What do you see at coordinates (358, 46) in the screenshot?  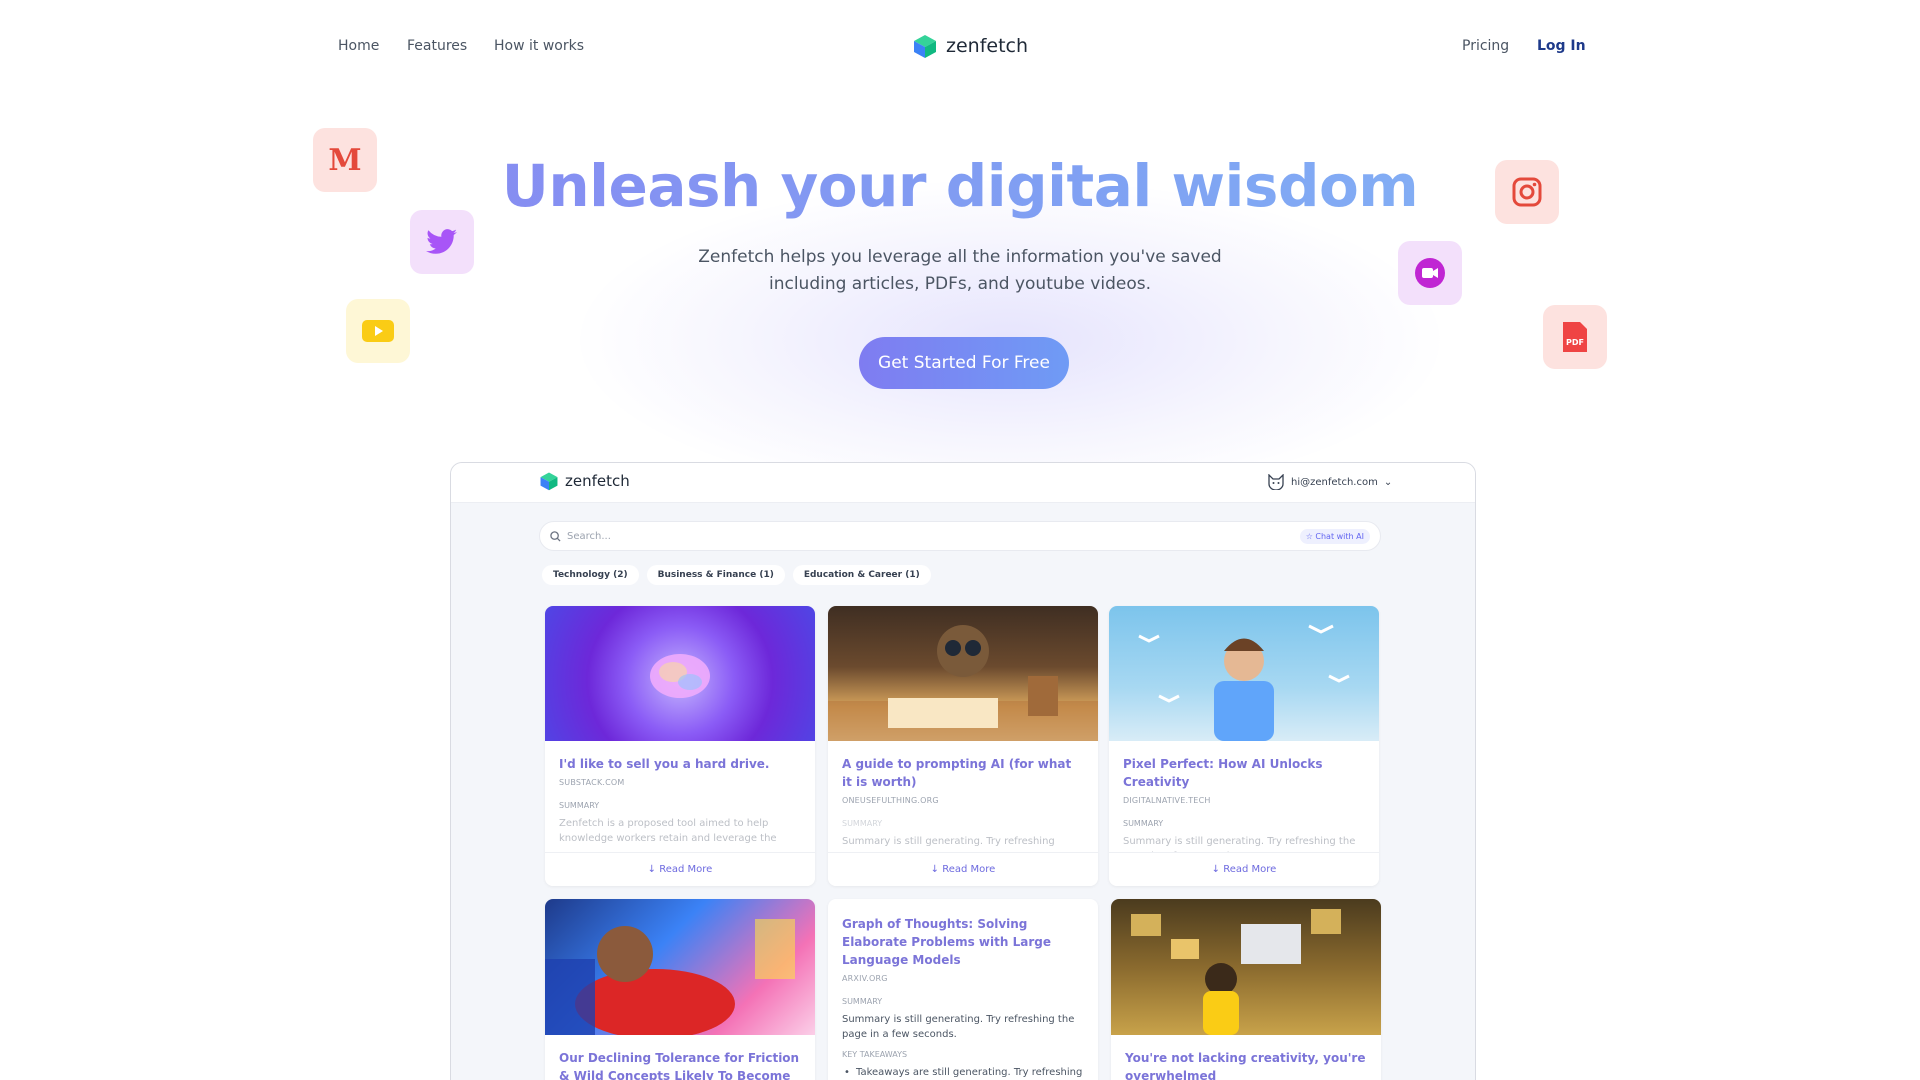 I see `nav-home-link: Home` at bounding box center [358, 46].